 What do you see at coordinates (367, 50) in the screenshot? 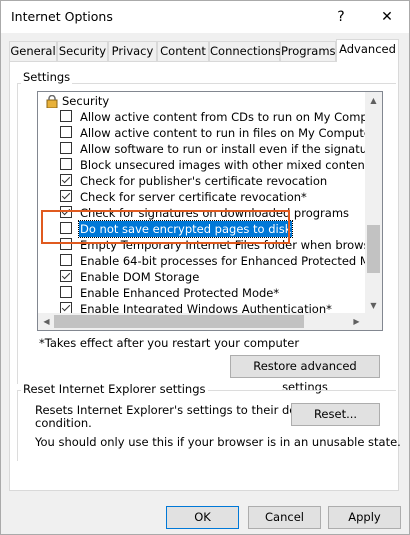
I see `tab-advanced: Advanced` at bounding box center [367, 50].